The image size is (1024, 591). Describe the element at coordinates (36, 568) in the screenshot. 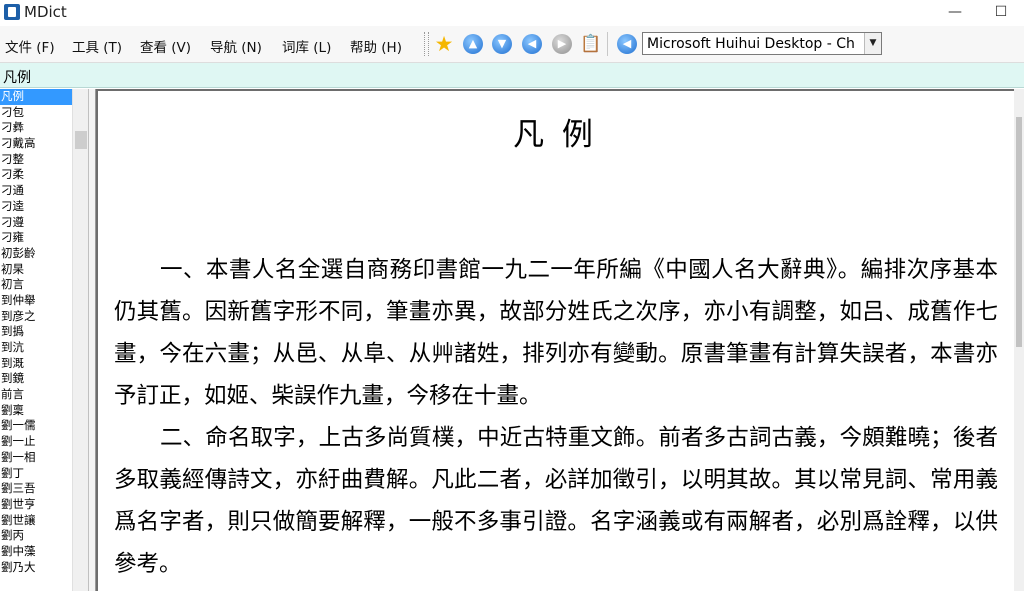

I see `list-item: 劉乃大` at that location.